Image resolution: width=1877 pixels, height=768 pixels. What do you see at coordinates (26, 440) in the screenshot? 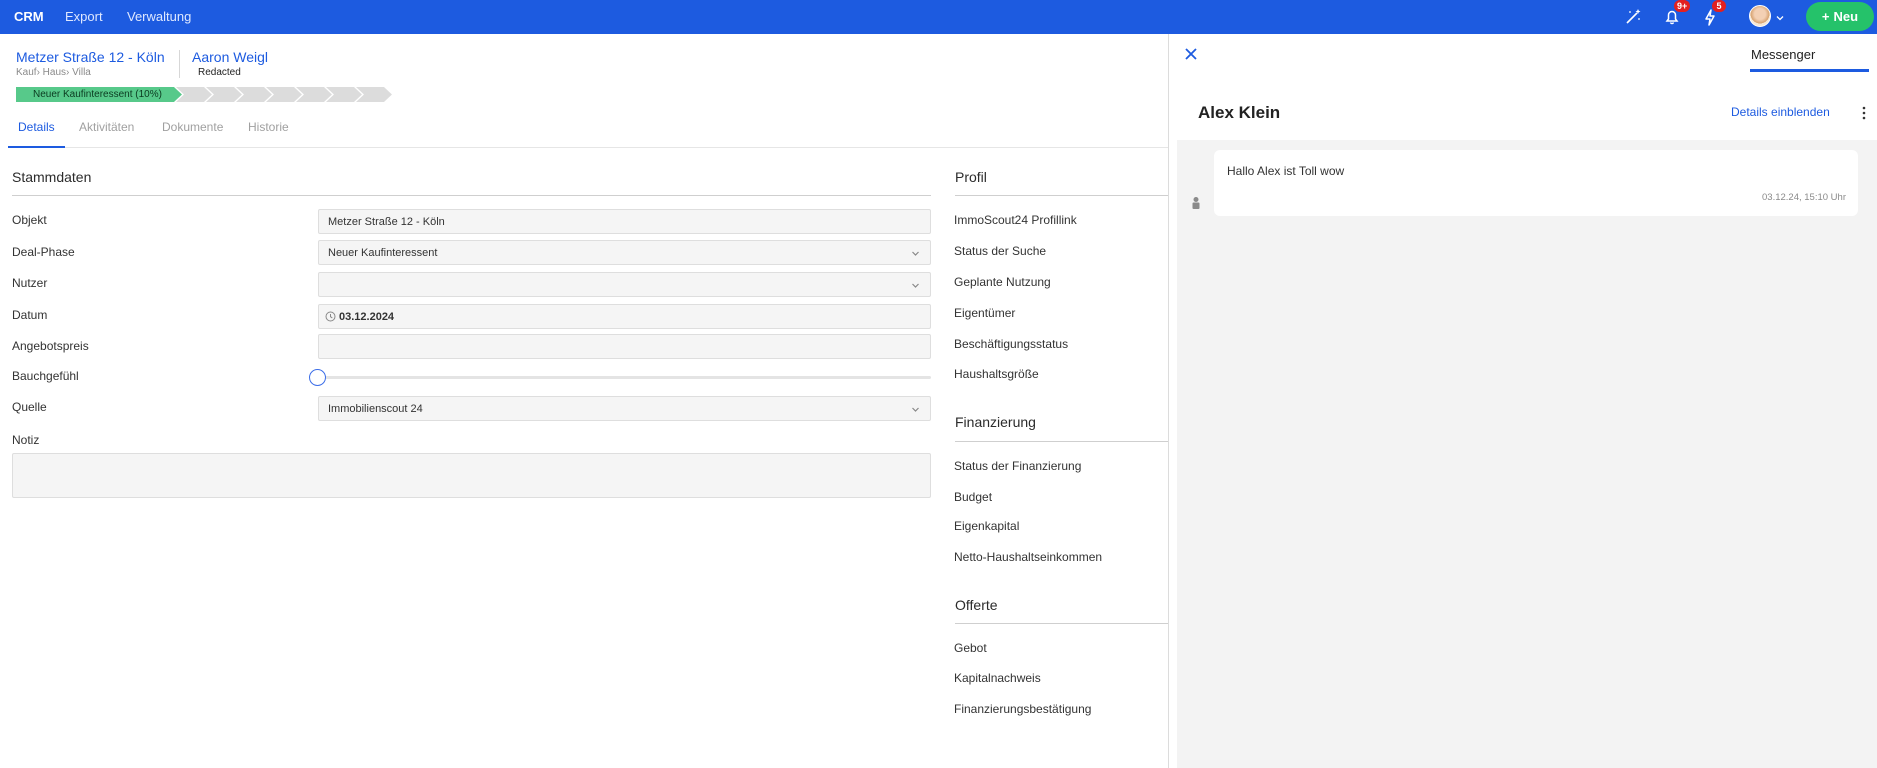
I see `notiz-label: Notiz` at bounding box center [26, 440].